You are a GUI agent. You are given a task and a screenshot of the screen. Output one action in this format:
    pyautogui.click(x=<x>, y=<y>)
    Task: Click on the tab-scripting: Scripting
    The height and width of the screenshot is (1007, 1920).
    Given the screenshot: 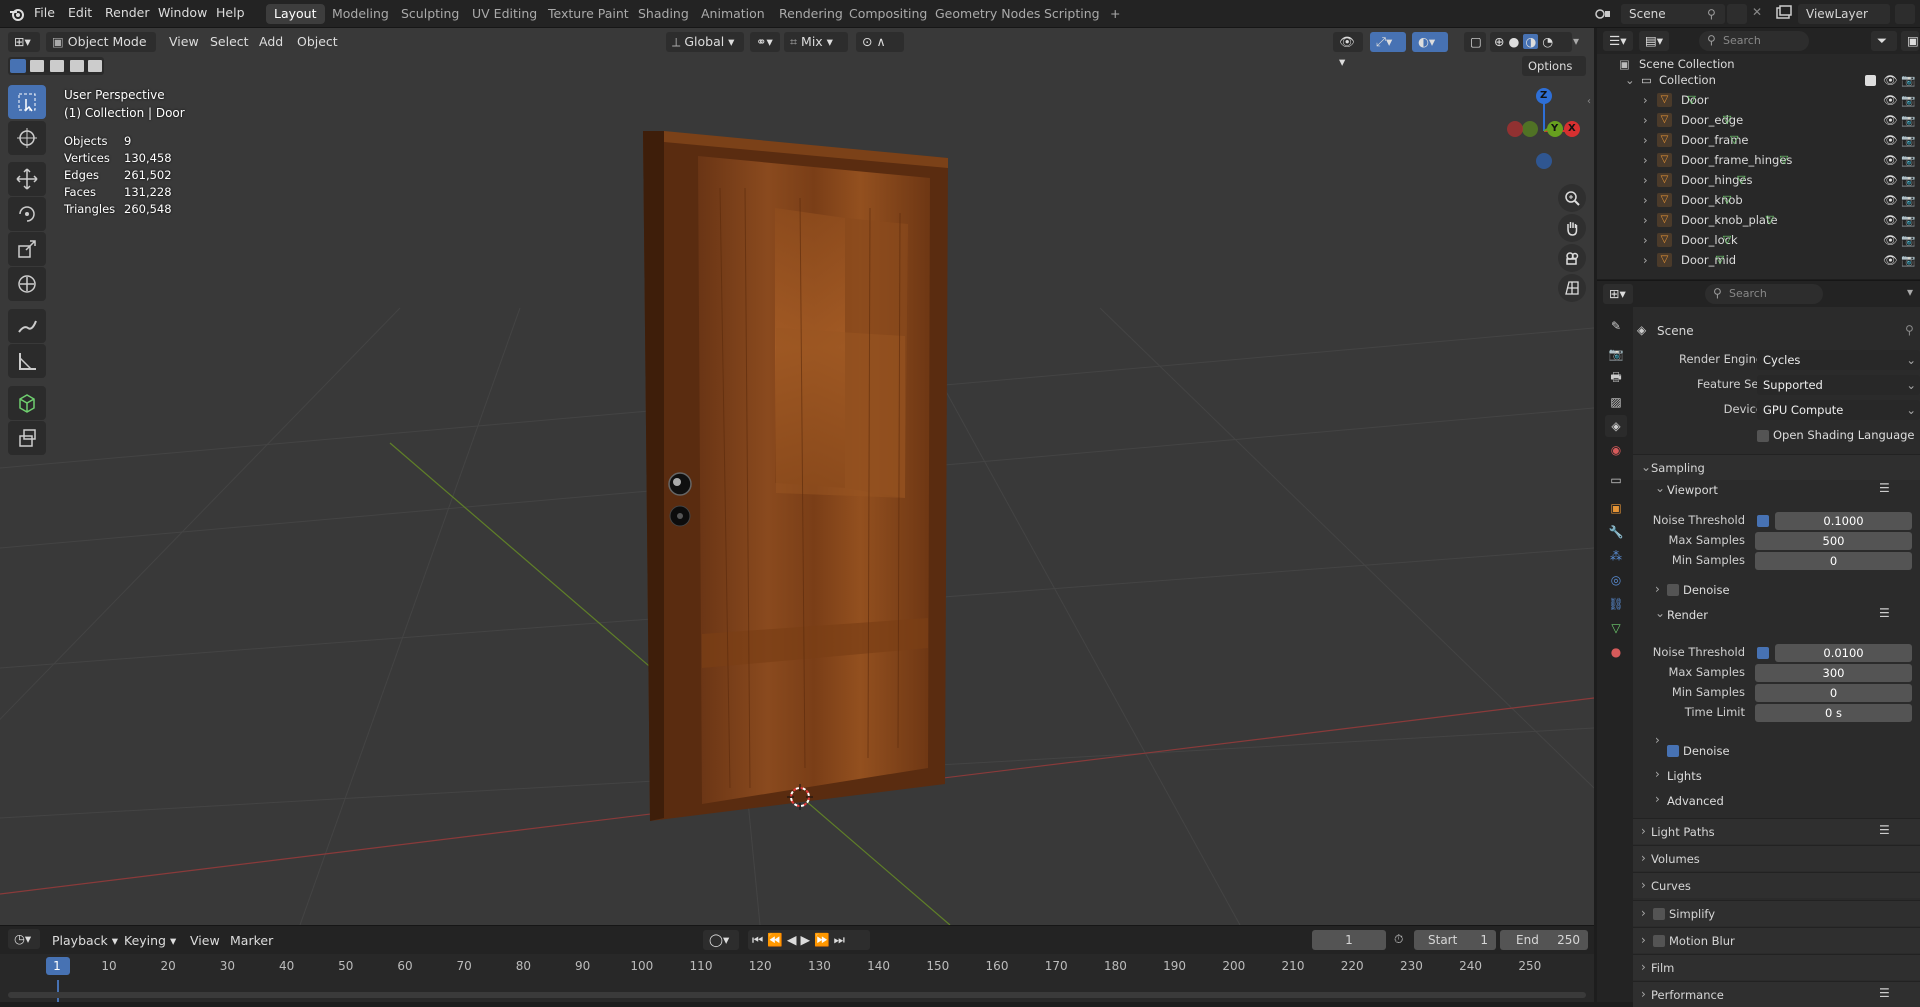 What is the action you would take?
    pyautogui.click(x=1072, y=14)
    